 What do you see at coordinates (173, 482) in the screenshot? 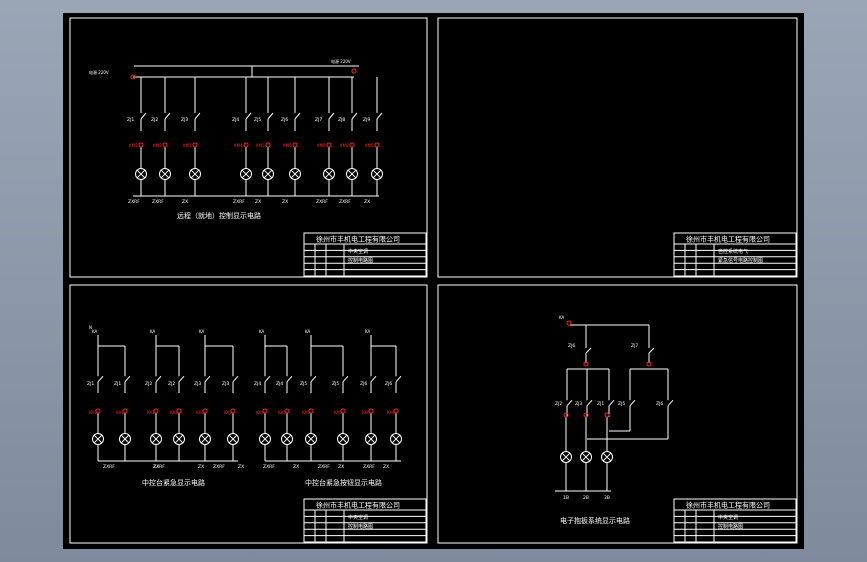
I see `panel3-left-title: 中控台紧急显示电路` at bounding box center [173, 482].